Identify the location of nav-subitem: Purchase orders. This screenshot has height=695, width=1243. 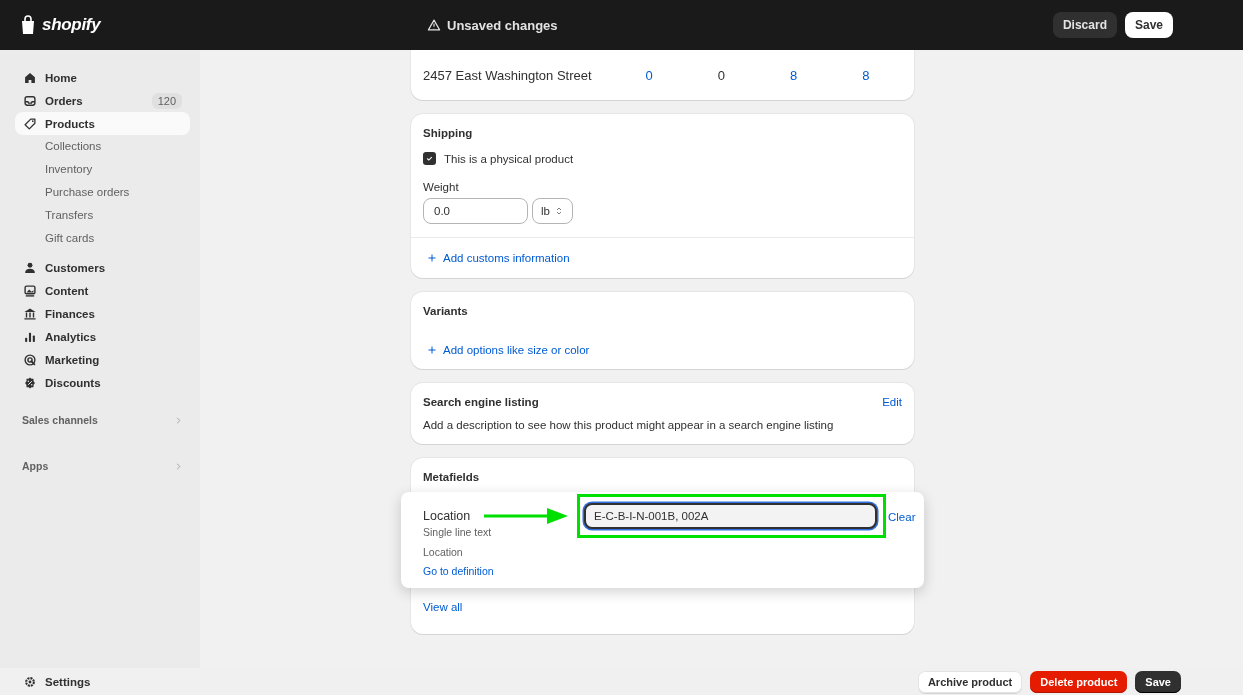
(102, 192).